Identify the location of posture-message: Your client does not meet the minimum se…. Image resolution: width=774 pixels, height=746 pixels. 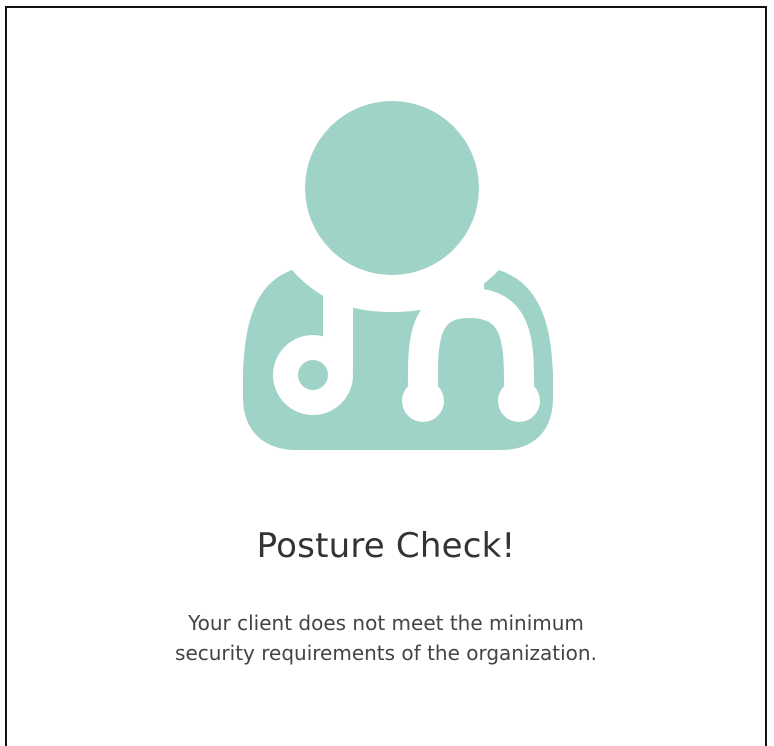
(386, 638).